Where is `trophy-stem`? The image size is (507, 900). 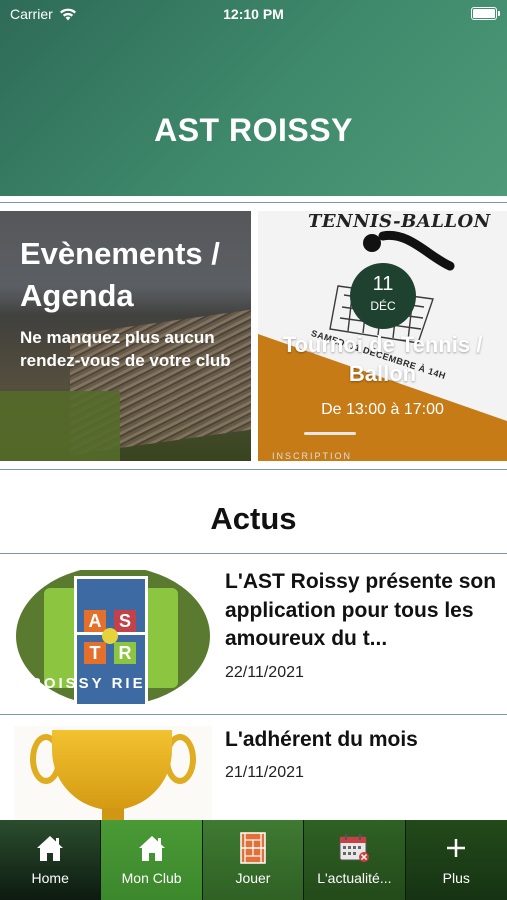 trophy-stem is located at coordinates (113, 814).